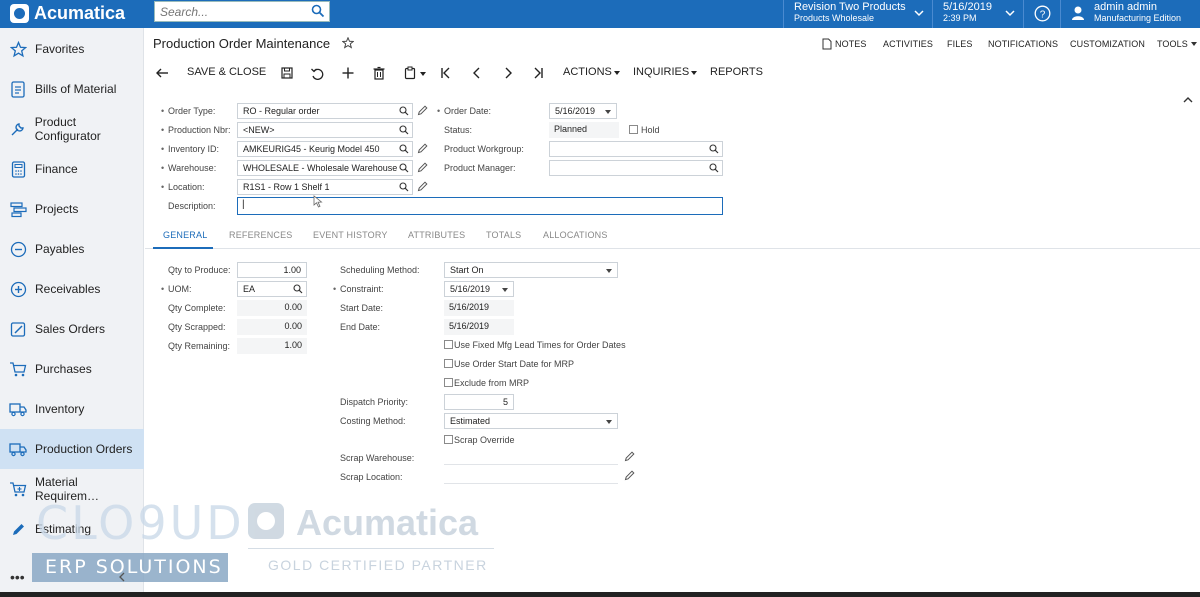 This screenshot has width=1200, height=597. Describe the element at coordinates (587, 72) in the screenshot. I see `actions-menu: ACTIONS` at that location.